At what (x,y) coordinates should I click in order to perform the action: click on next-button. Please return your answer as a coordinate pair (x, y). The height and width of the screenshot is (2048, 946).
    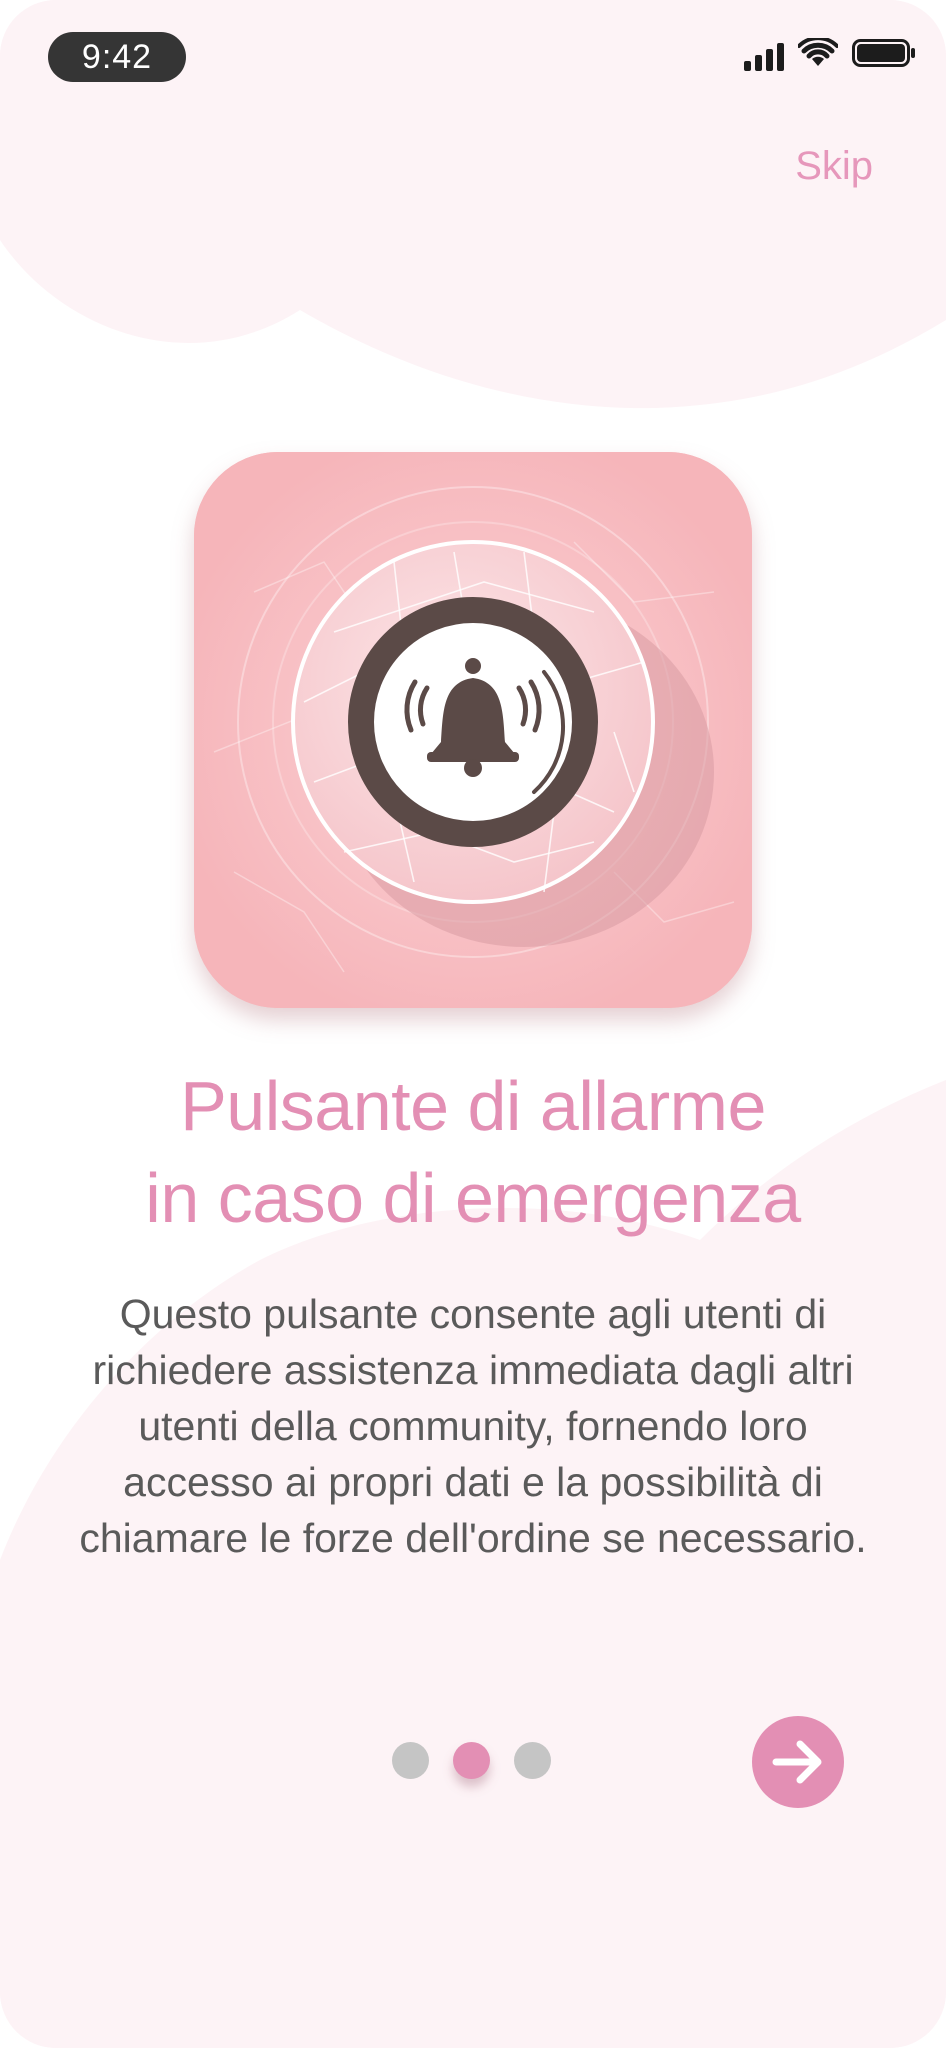
    Looking at the image, I should click on (798, 1762).